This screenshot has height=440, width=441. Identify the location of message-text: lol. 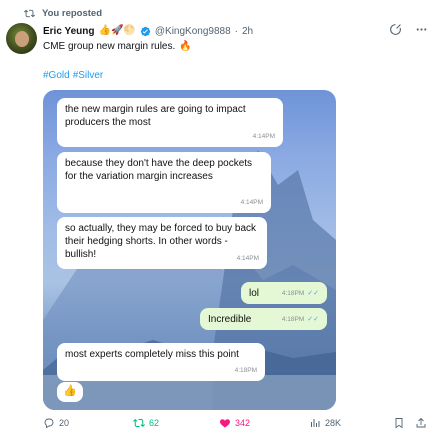
(254, 293).